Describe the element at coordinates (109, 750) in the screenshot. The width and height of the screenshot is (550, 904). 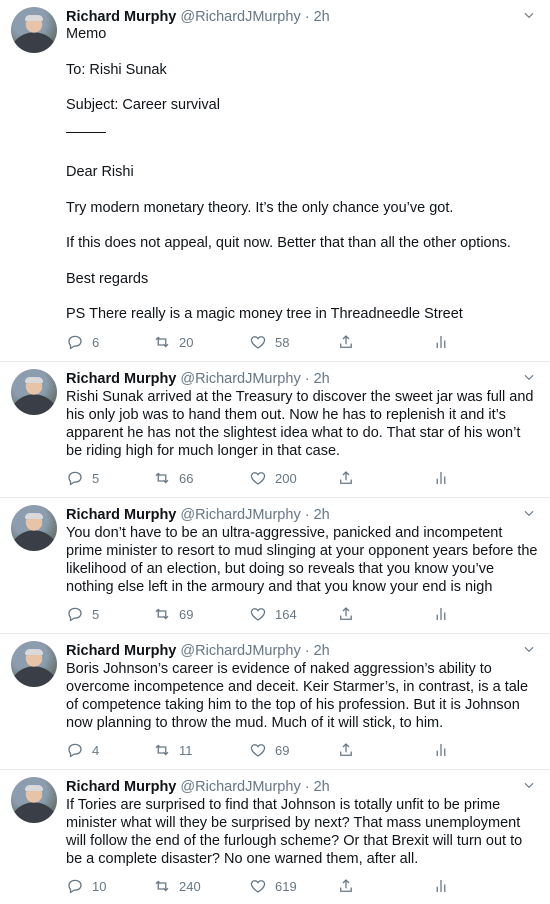
I see `reply-button: 4` at that location.